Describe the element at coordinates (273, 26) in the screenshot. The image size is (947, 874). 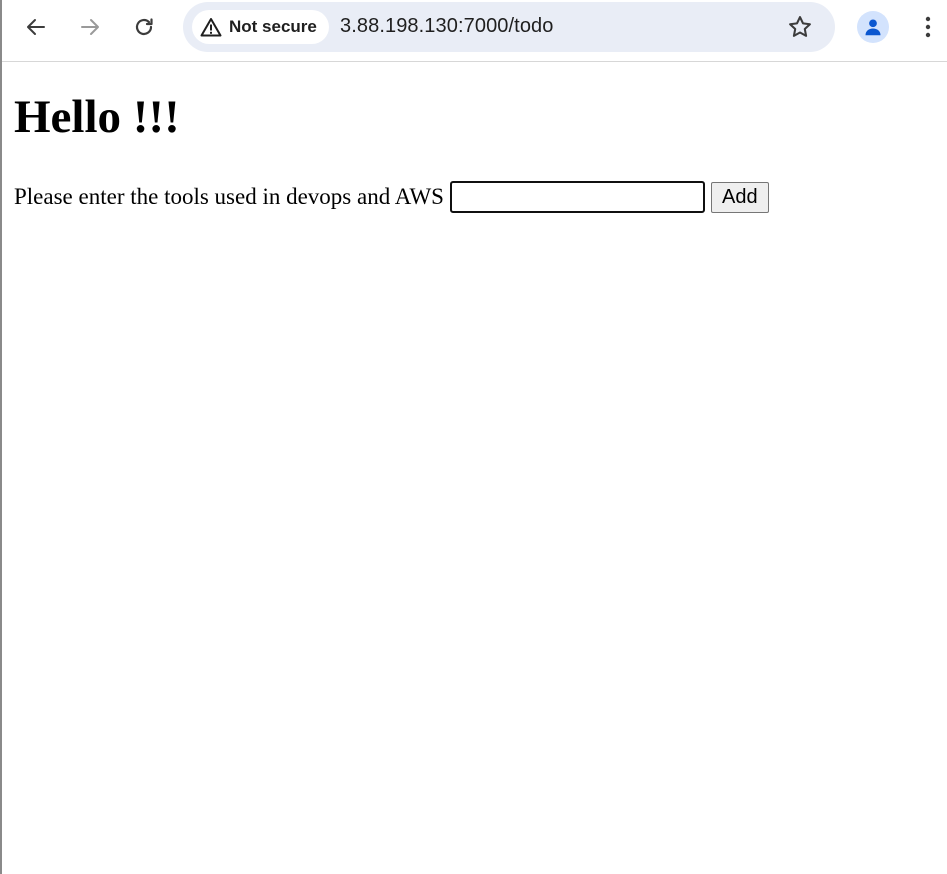
I see `security-label: Not secure` at that location.